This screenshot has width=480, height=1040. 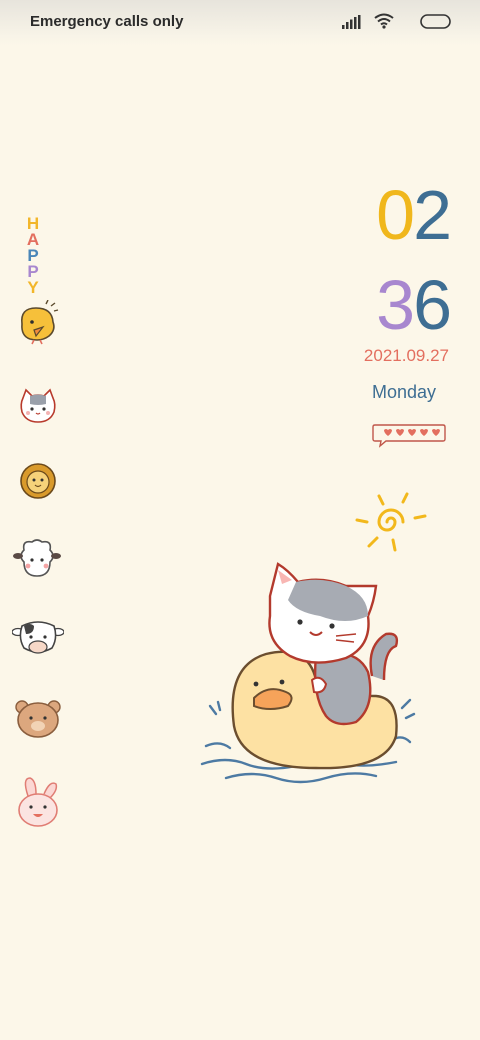 What do you see at coordinates (308, 673) in the screenshot?
I see `cat-on-duck-illustration` at bounding box center [308, 673].